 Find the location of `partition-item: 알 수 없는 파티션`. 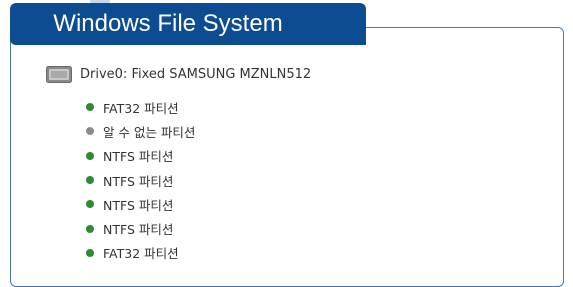

partition-item: 알 수 없는 파티션 is located at coordinates (140, 131).